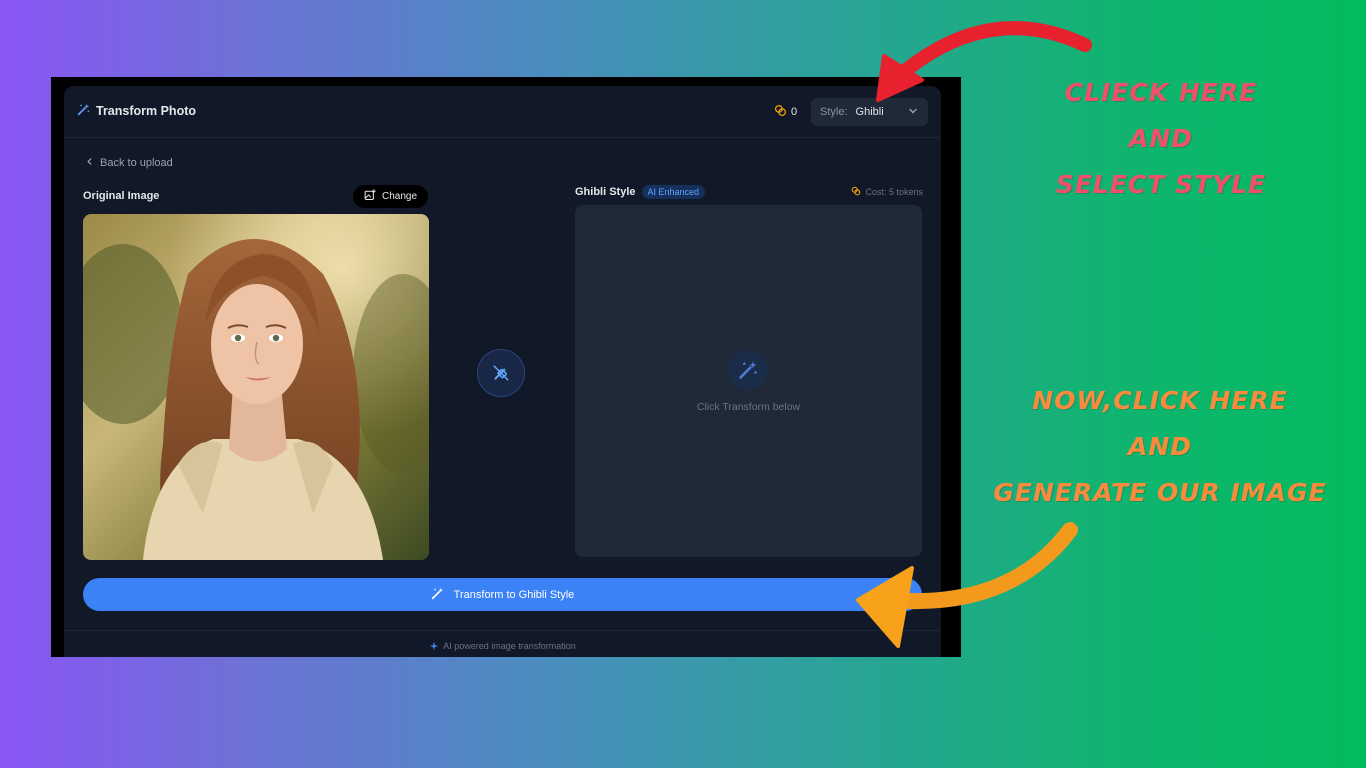 Image resolution: width=1366 pixels, height=768 pixels. I want to click on token-counter: 0, so click(785, 112).